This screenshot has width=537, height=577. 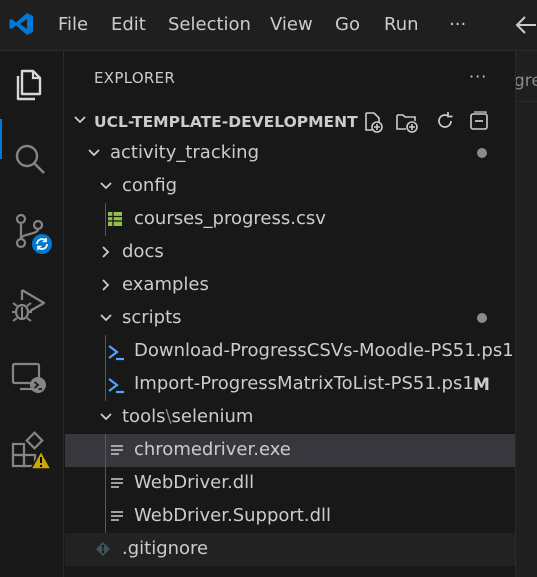 I want to click on extensions-icon, so click(x=31, y=451).